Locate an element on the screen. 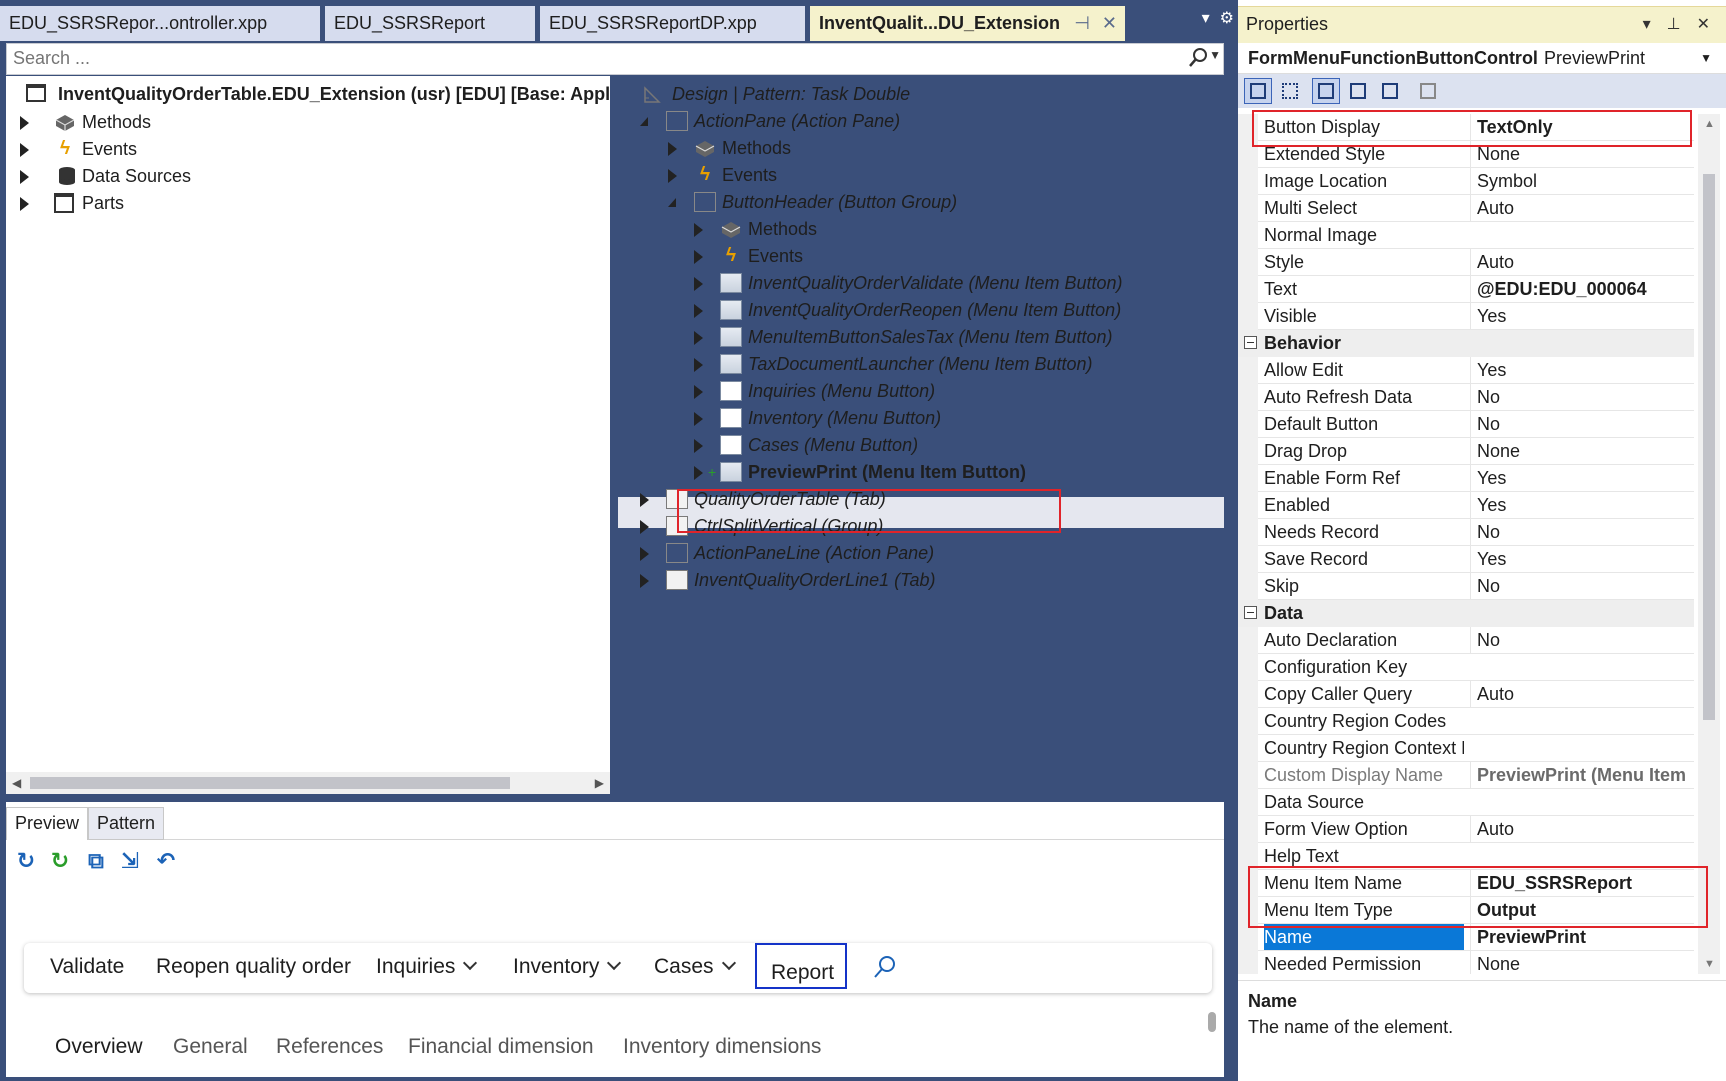 The image size is (1726, 1081). property-row: Default Button No is located at coordinates (1476, 424).